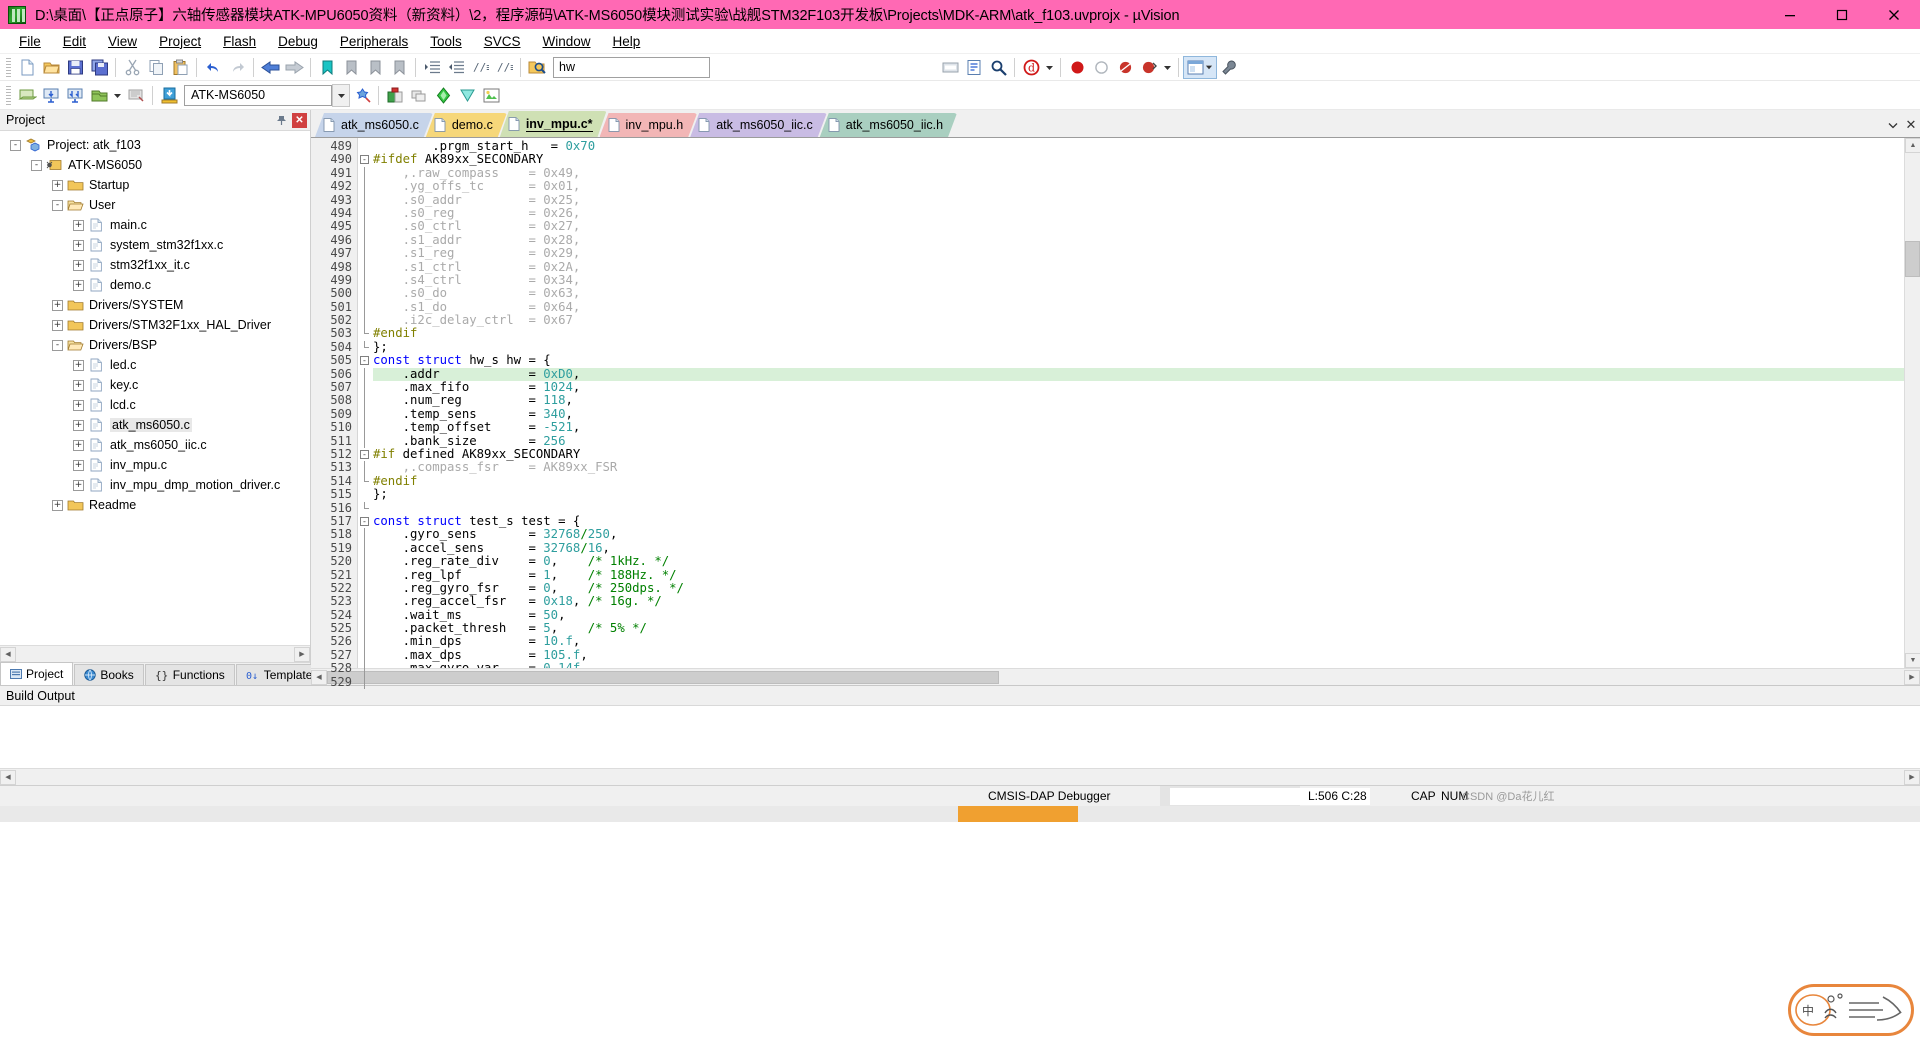  What do you see at coordinates (432, 67) in the screenshot?
I see `indent-icon` at bounding box center [432, 67].